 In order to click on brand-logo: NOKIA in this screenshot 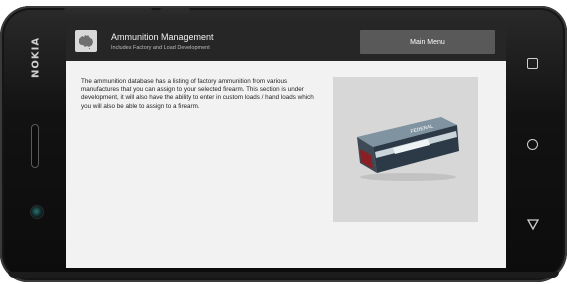, I will do `click(36, 57)`.